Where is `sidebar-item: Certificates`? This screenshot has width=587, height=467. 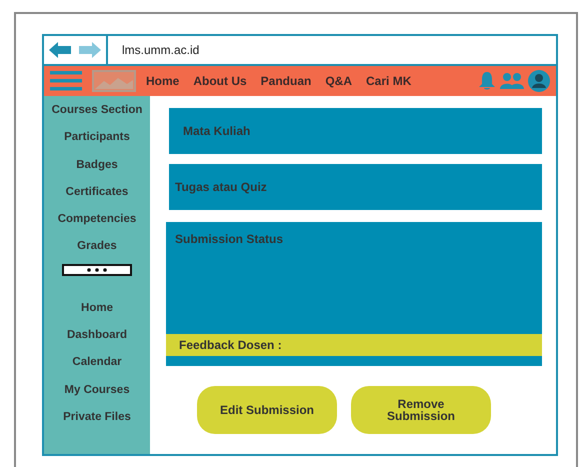 sidebar-item: Certificates is located at coordinates (97, 198).